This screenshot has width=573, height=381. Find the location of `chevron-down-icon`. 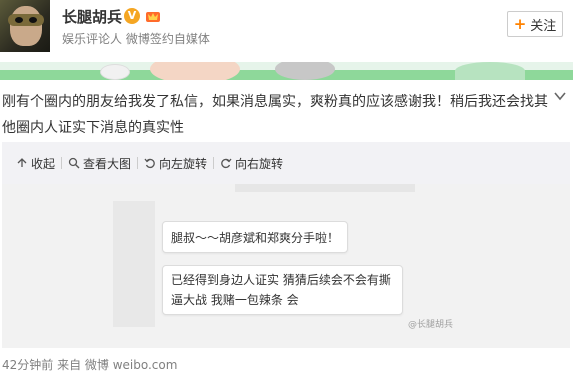

chevron-down-icon is located at coordinates (560, 96).